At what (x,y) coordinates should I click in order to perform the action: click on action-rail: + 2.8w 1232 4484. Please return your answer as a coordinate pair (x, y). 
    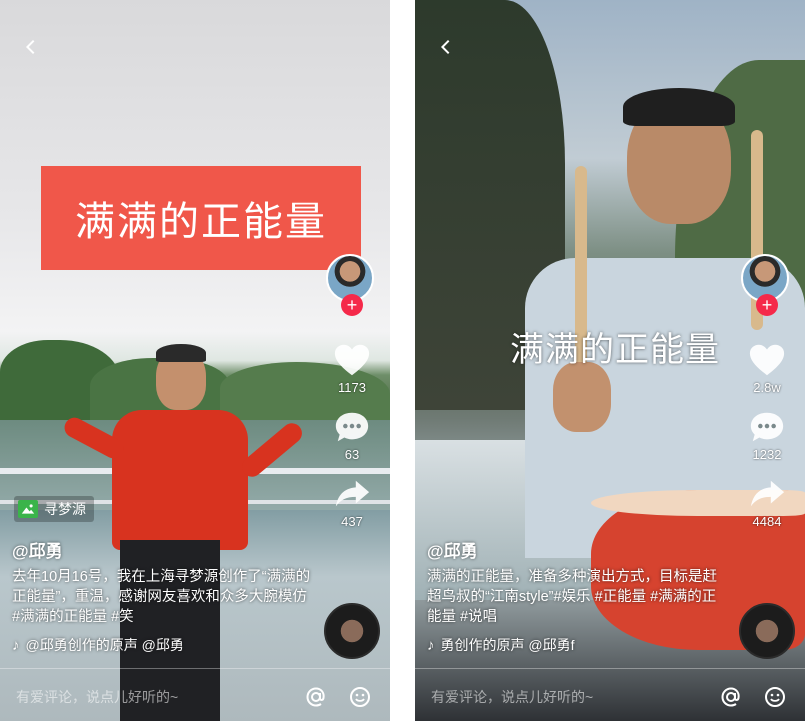
    Looking at the image, I should click on (767, 391).